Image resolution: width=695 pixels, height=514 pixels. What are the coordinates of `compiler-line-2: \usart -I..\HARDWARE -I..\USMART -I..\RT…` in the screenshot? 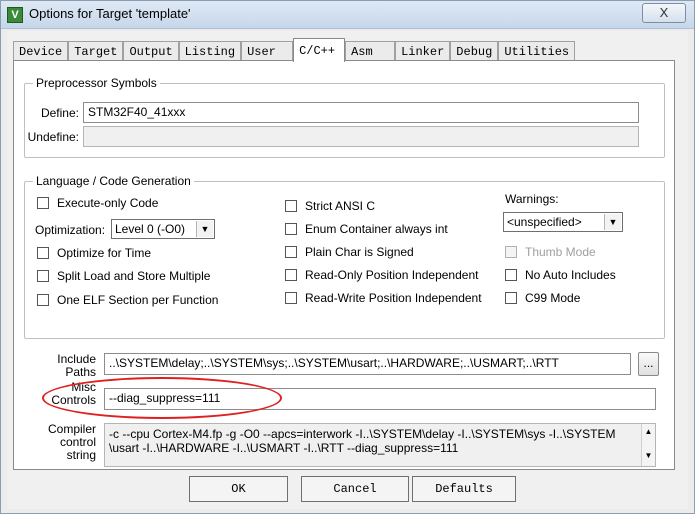 It's located at (284, 448).